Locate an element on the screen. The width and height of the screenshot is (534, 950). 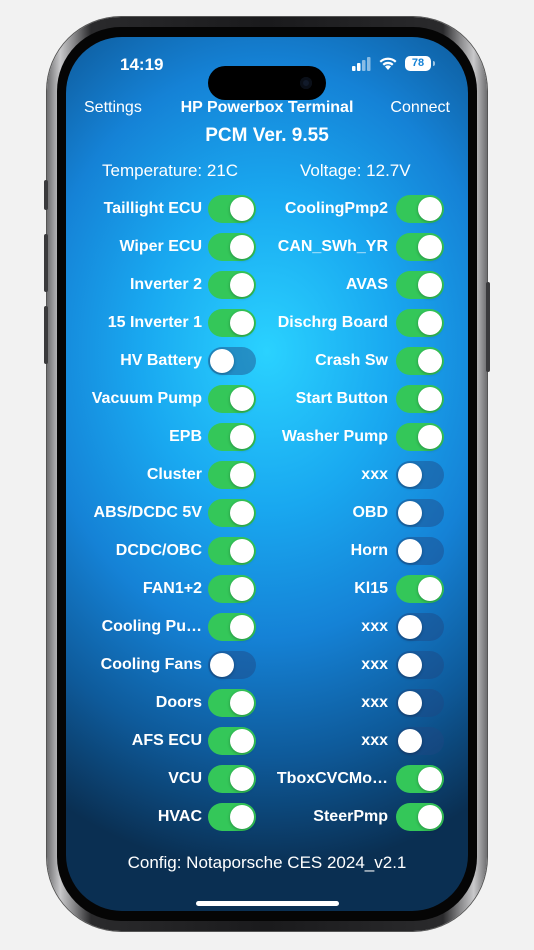
dynamic-island is located at coordinates (267, 83).